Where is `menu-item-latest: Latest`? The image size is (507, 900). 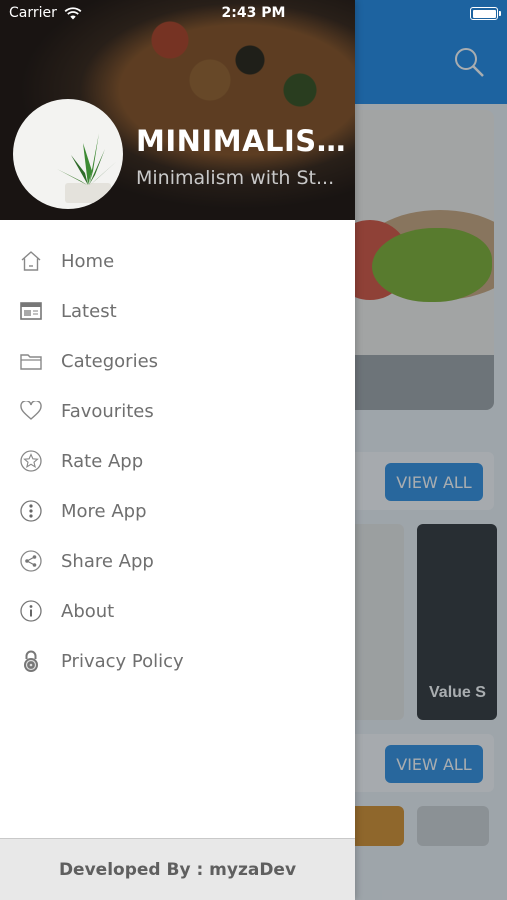 menu-item-latest: Latest is located at coordinates (177, 311).